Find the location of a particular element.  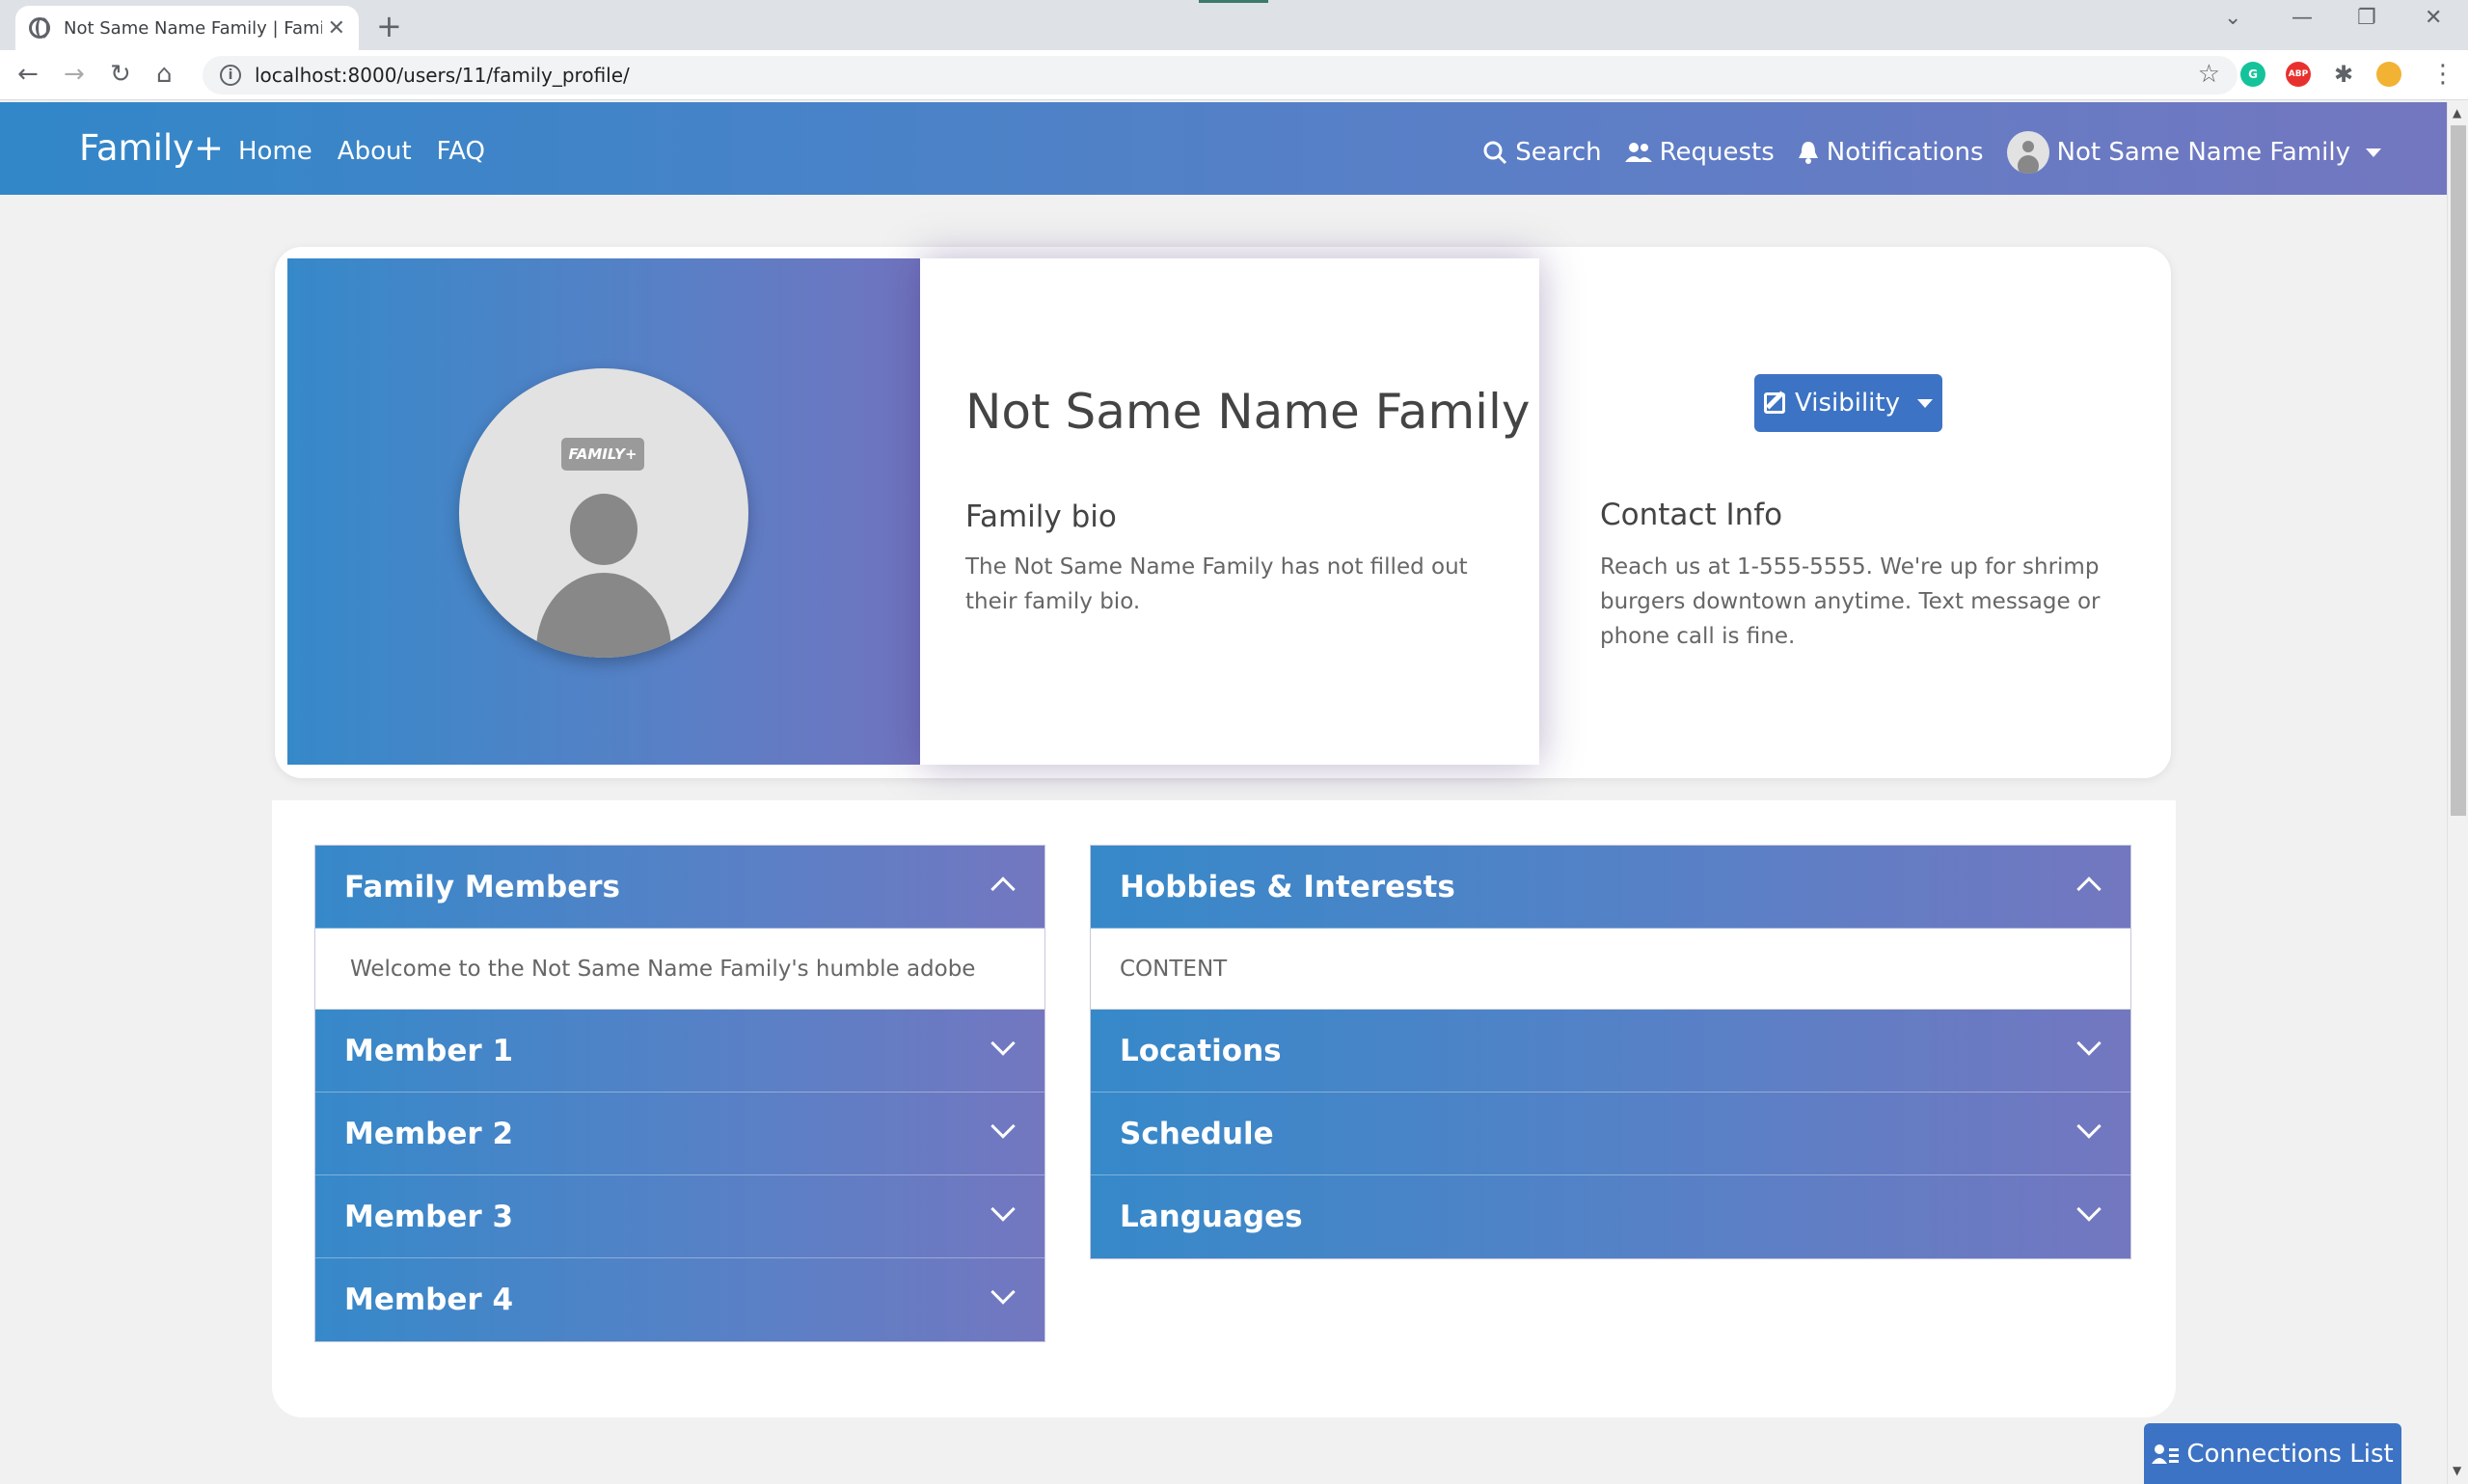

nav-requests: Requests is located at coordinates (1699, 152).